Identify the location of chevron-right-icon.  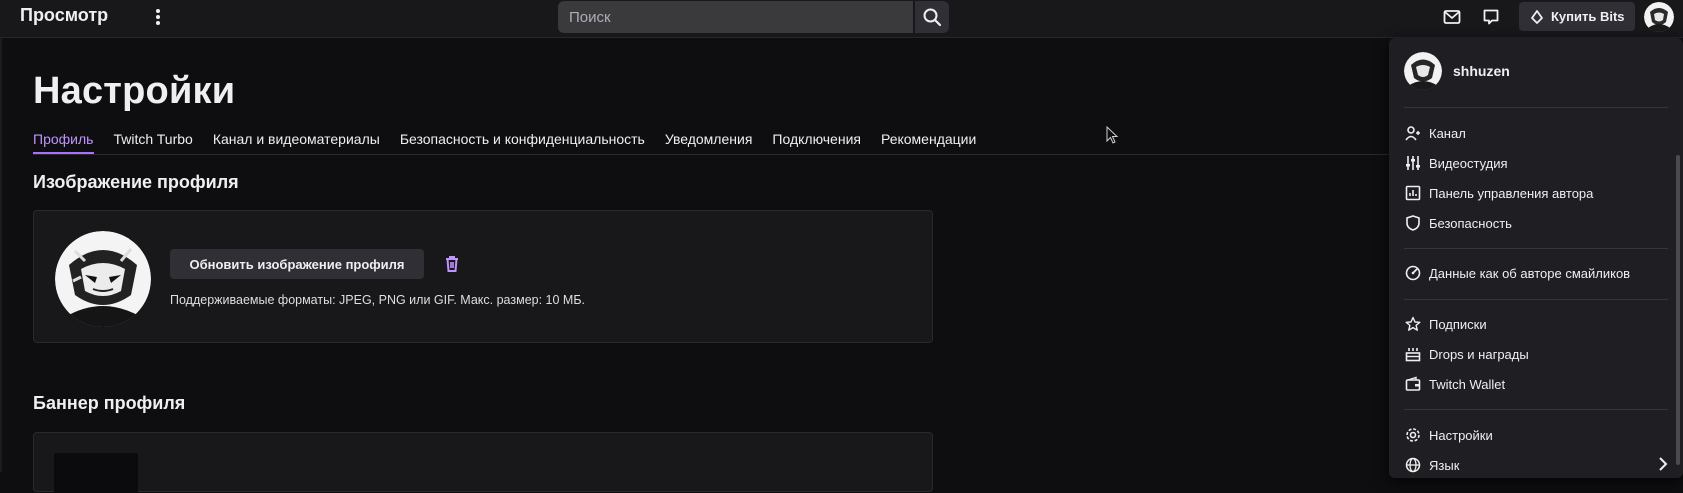
(1663, 465).